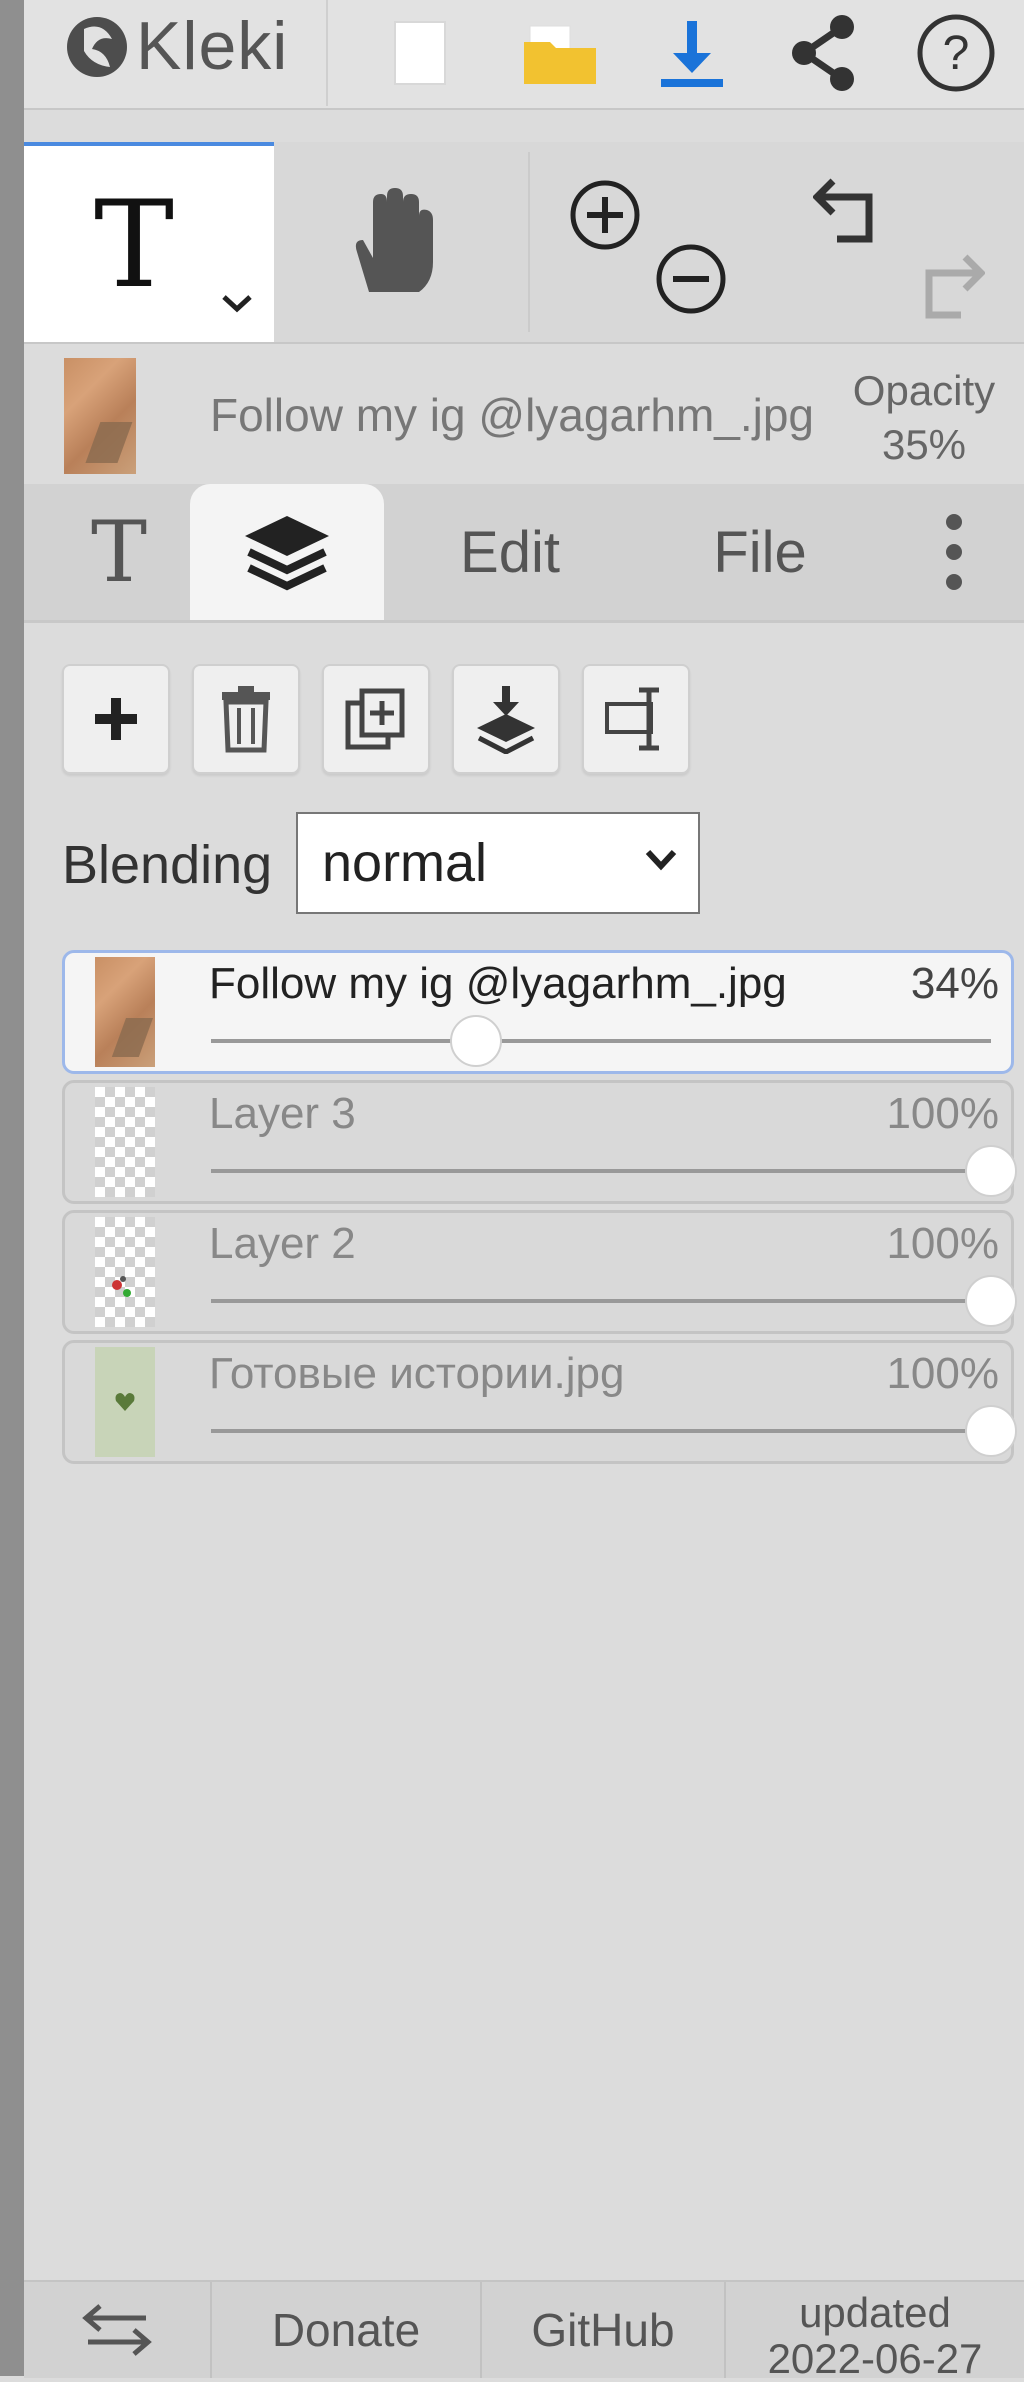 The height and width of the screenshot is (2382, 1024). What do you see at coordinates (346, 2330) in the screenshot?
I see `donate-link: Donate` at bounding box center [346, 2330].